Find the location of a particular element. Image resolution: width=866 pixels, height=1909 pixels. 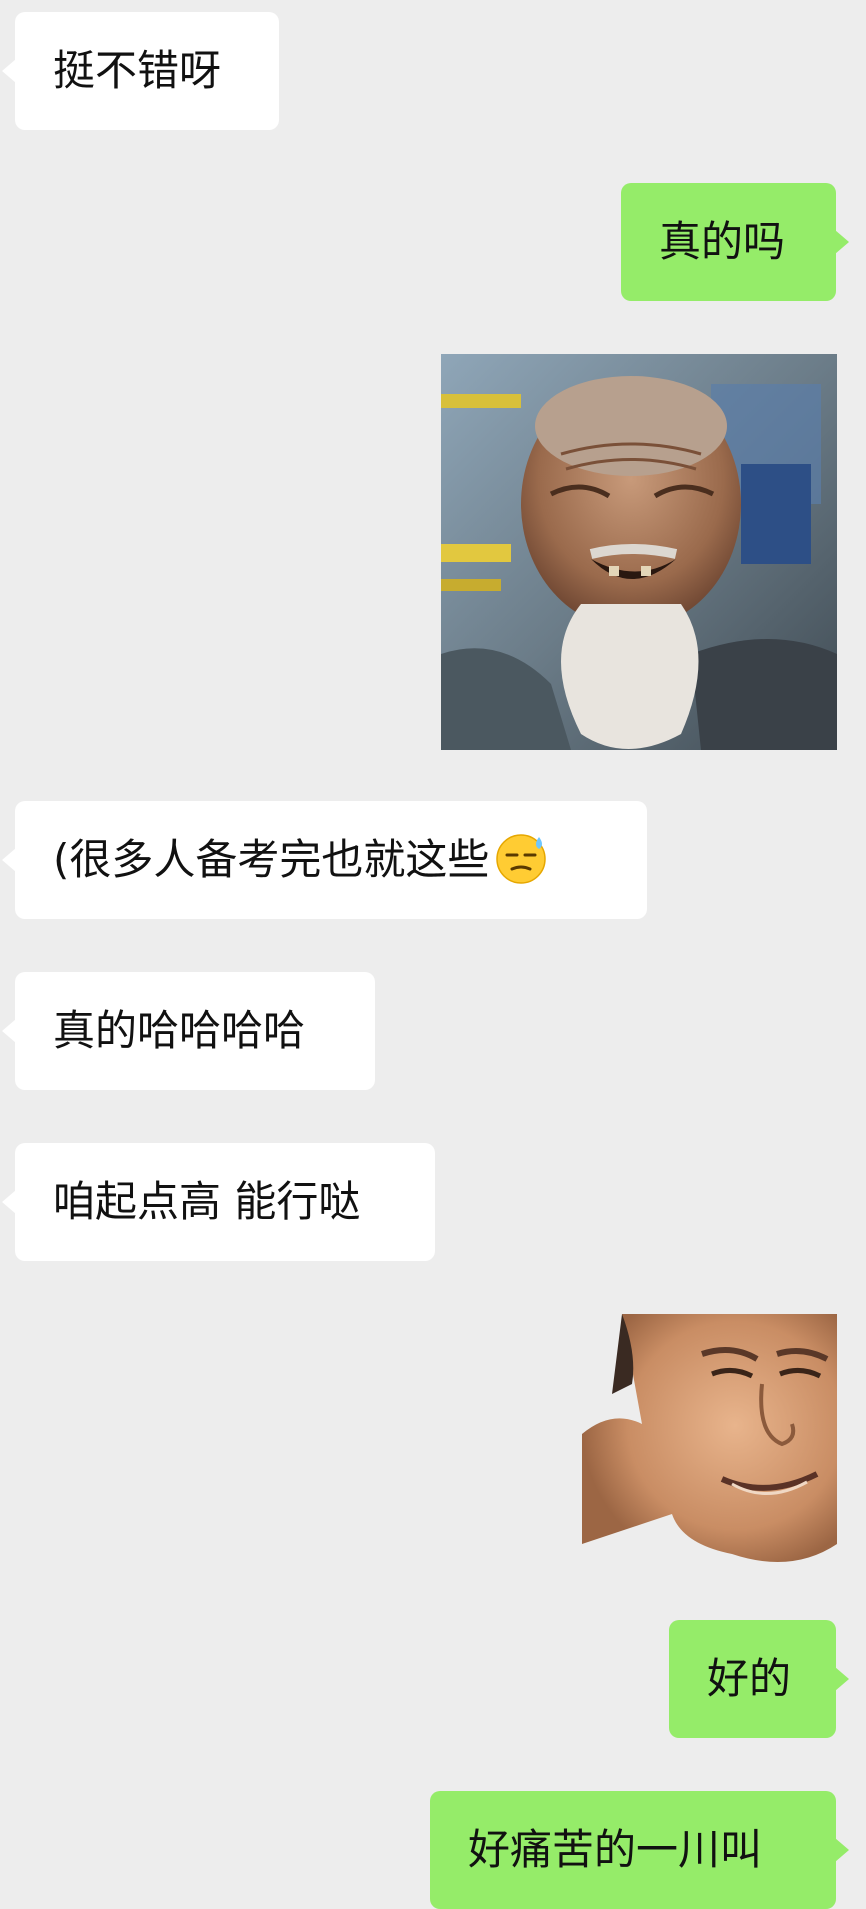

outgoing-message-bubble: 真的吗 is located at coordinates (735, 242).